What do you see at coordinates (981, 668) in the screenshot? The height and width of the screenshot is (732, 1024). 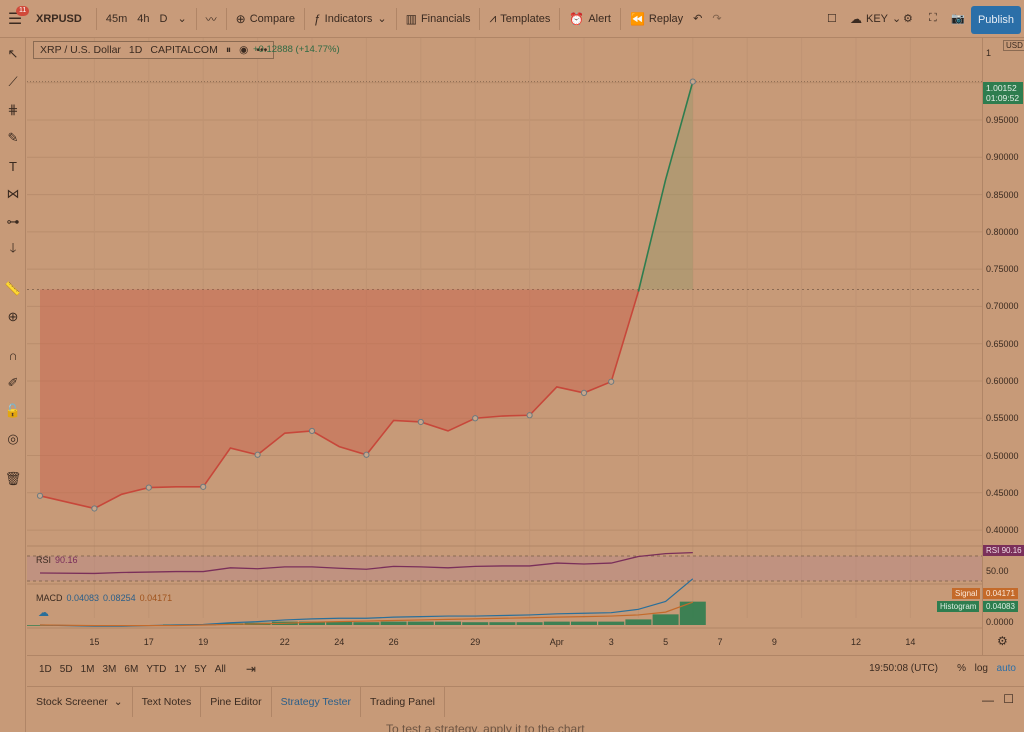 I see `log-toggle: log` at bounding box center [981, 668].